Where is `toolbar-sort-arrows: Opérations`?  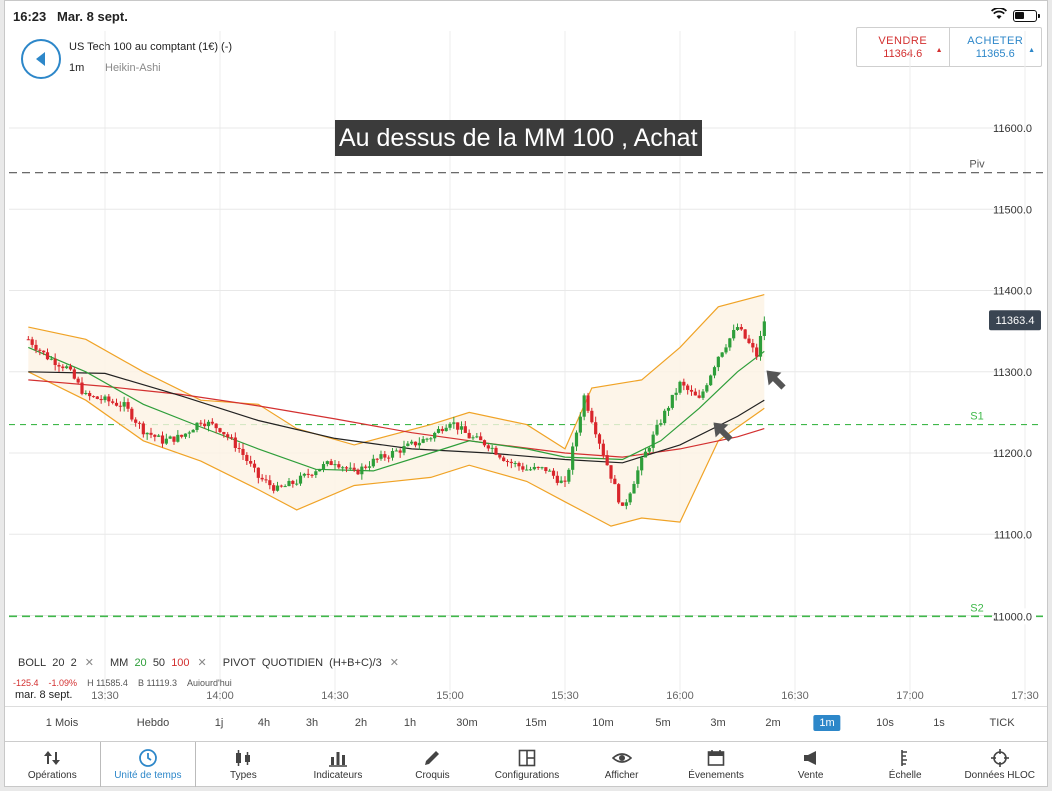
toolbar-sort-arrows: Opérations is located at coordinates (52, 764).